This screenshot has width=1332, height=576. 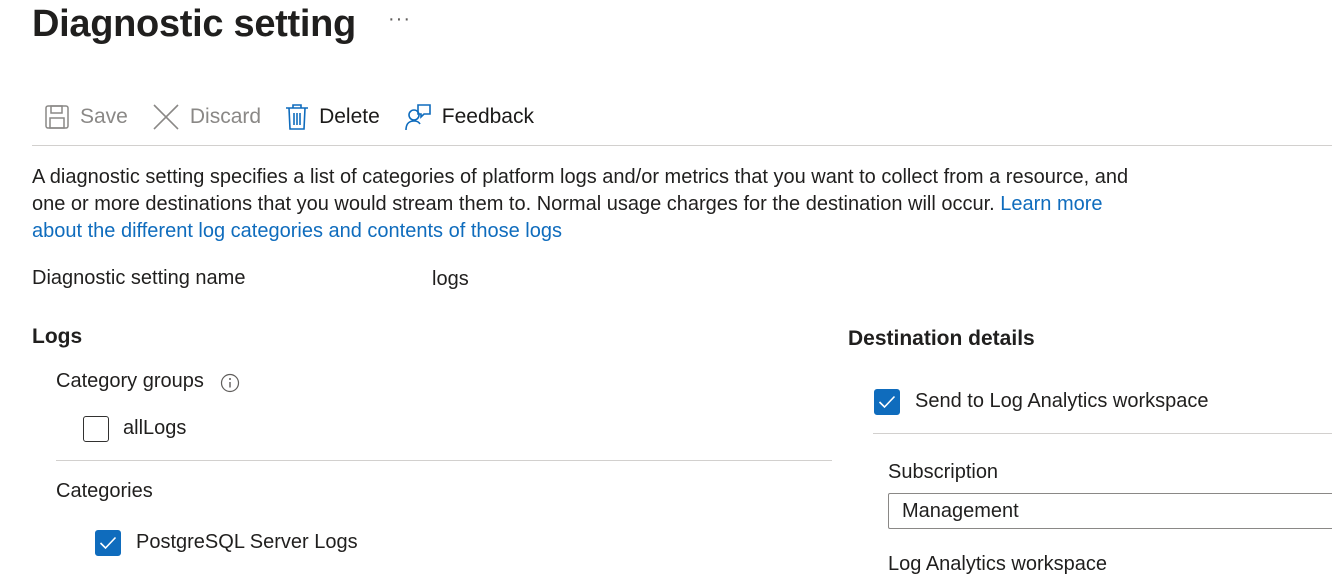 I want to click on feedback-icon, so click(x=417, y=117).